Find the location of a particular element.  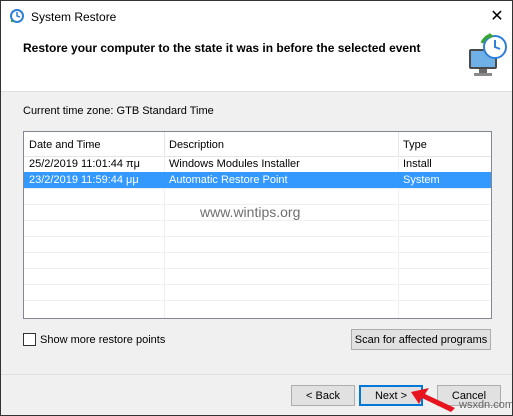

sort-arrow-icon: ⌄ is located at coordinates (91, 143).